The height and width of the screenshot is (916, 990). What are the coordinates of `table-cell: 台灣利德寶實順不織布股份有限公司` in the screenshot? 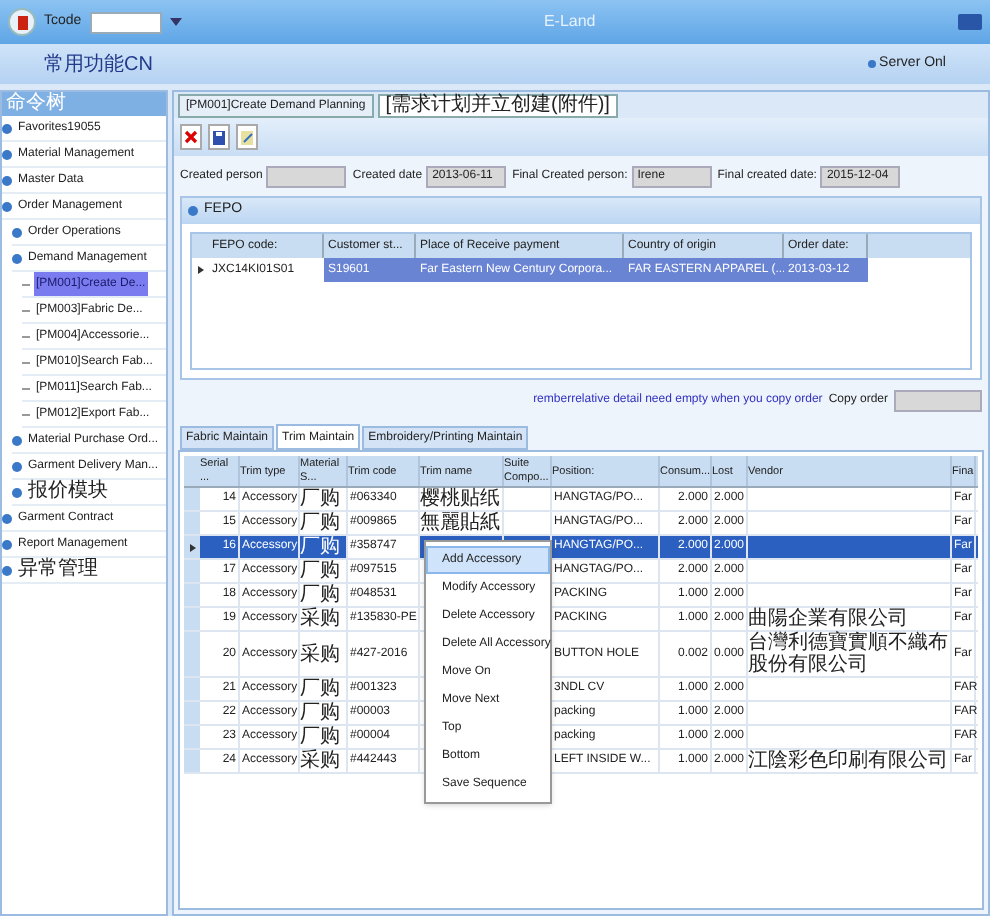 It's located at (849, 654).